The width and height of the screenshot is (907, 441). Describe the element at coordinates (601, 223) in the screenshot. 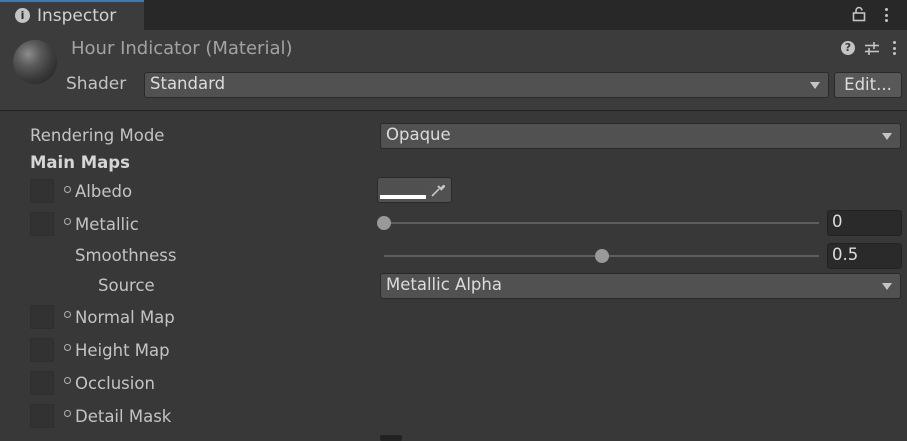

I see `metallic-slider-track` at that location.